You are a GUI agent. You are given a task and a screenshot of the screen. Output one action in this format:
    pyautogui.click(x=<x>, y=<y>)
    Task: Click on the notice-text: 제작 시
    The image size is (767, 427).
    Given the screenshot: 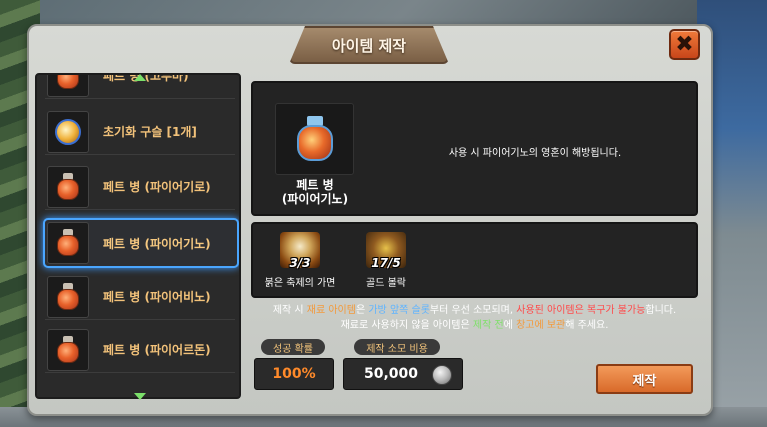 What is the action you would take?
    pyautogui.click(x=289, y=310)
    